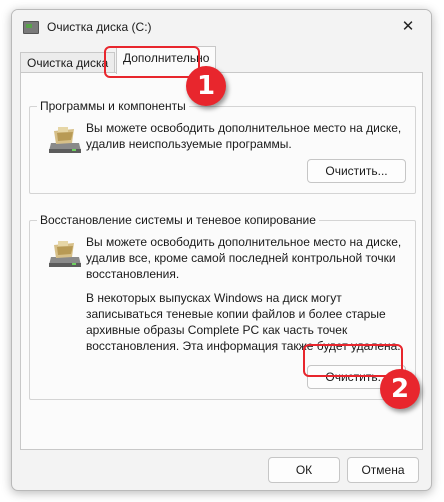 The image size is (444, 502). Describe the element at coordinates (99, 27) in the screenshot. I see `window-title: Очистка диска (C:)` at that location.